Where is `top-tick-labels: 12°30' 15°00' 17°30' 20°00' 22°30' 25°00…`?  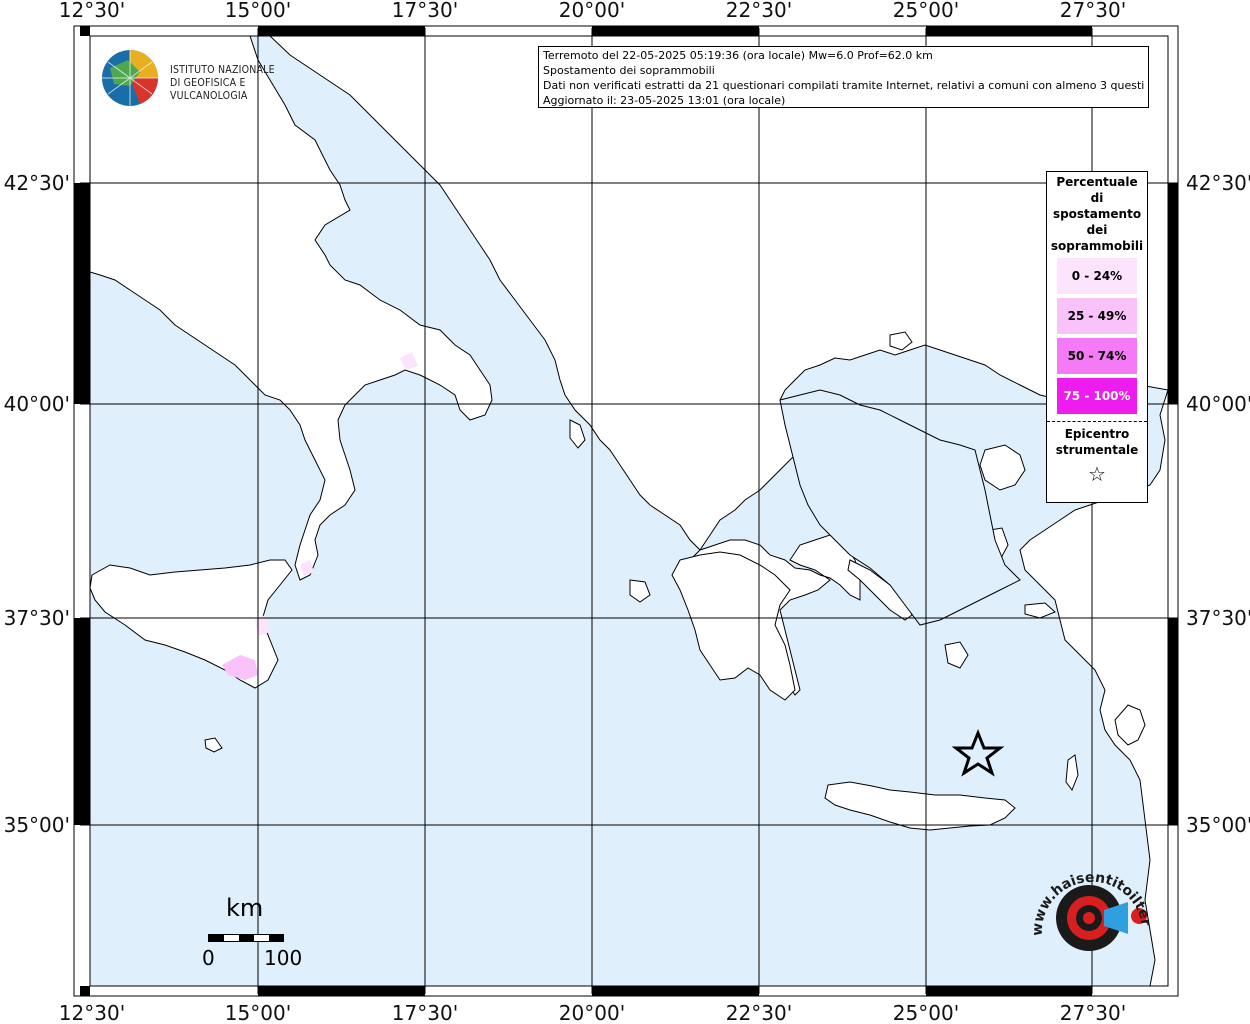 top-tick-labels: 12°30' 15°00' 17°30' 20°00' 22°30' 25°00… is located at coordinates (592, 11).